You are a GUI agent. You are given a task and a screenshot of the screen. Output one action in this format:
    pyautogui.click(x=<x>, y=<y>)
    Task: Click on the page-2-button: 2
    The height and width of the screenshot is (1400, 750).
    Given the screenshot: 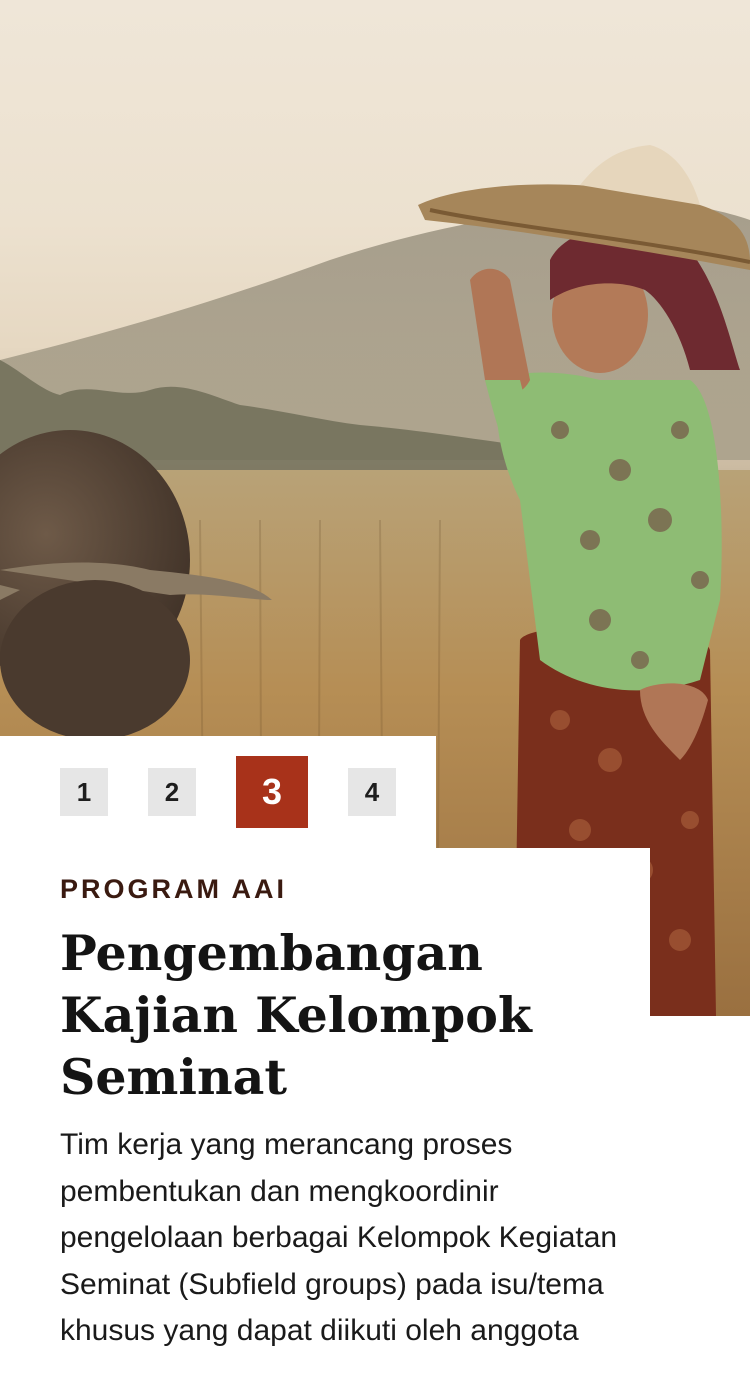 What is the action you would take?
    pyautogui.click(x=172, y=792)
    